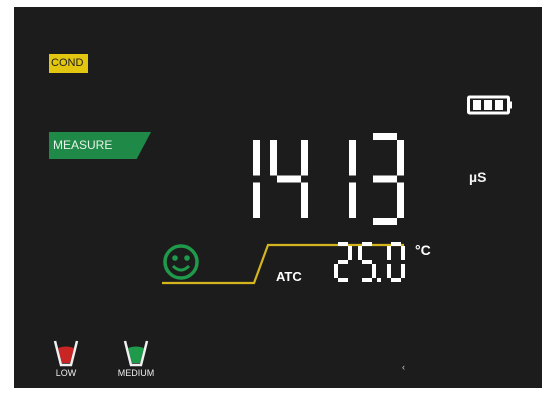 The image size is (550, 393). I want to click on beaker-low-label: LOW, so click(66, 373).